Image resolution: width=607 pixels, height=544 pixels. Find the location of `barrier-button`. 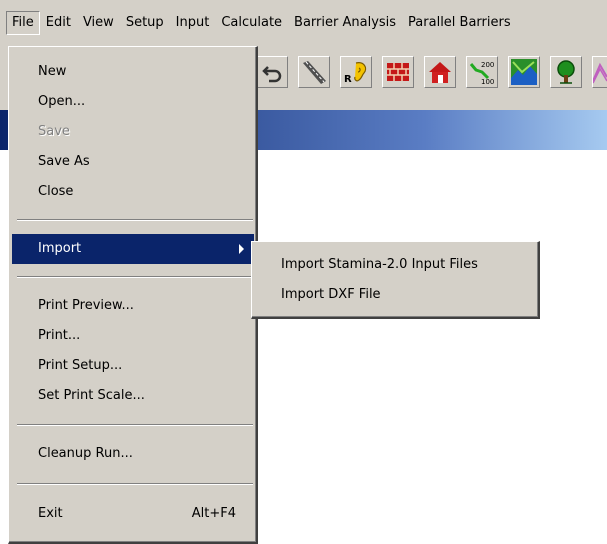

barrier-button is located at coordinates (398, 72).